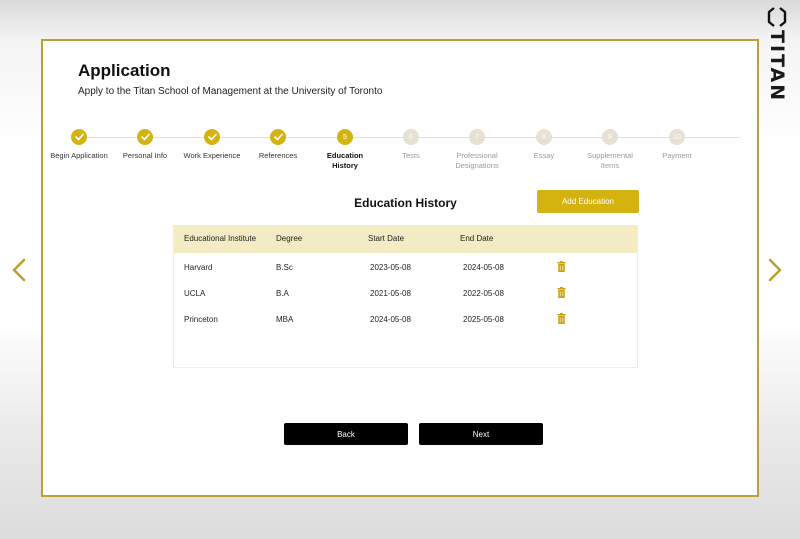  I want to click on cell-start: 2021-05-08, so click(390, 293).